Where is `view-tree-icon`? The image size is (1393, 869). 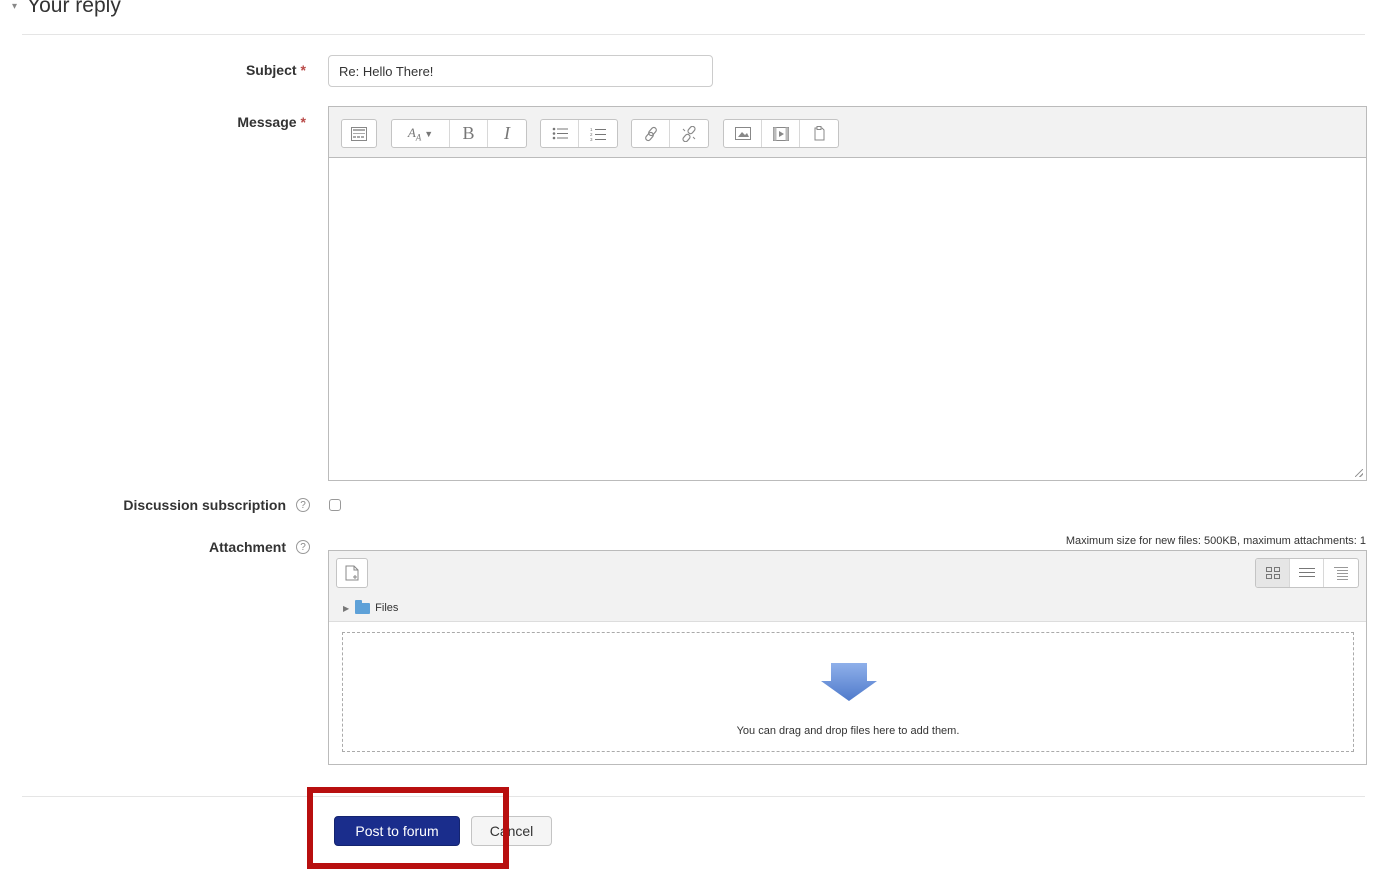
view-tree-icon is located at coordinates (1341, 573).